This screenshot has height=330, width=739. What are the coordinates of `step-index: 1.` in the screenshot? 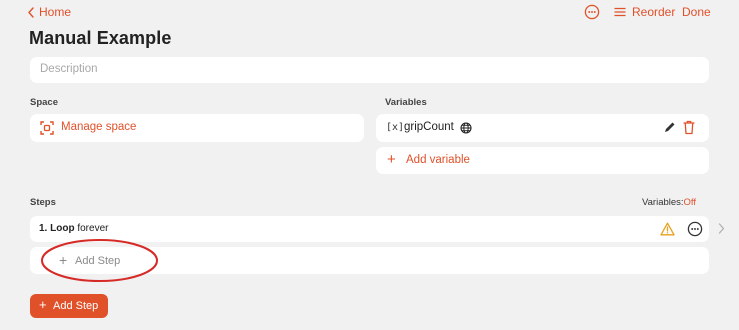 It's located at (43, 228).